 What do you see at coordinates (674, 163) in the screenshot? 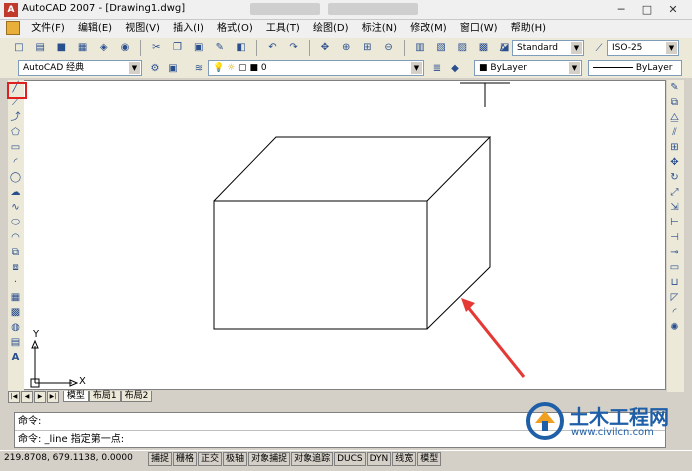
I see `move-icon: ✥` at bounding box center [674, 163].